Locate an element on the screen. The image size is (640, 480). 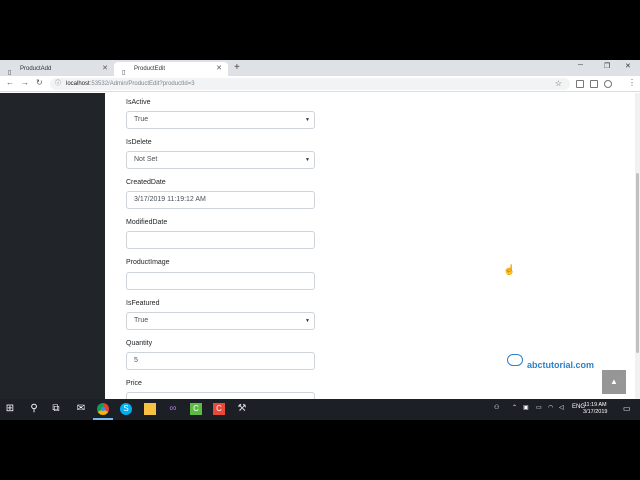
recorder-icon: C is located at coordinates (219, 409).